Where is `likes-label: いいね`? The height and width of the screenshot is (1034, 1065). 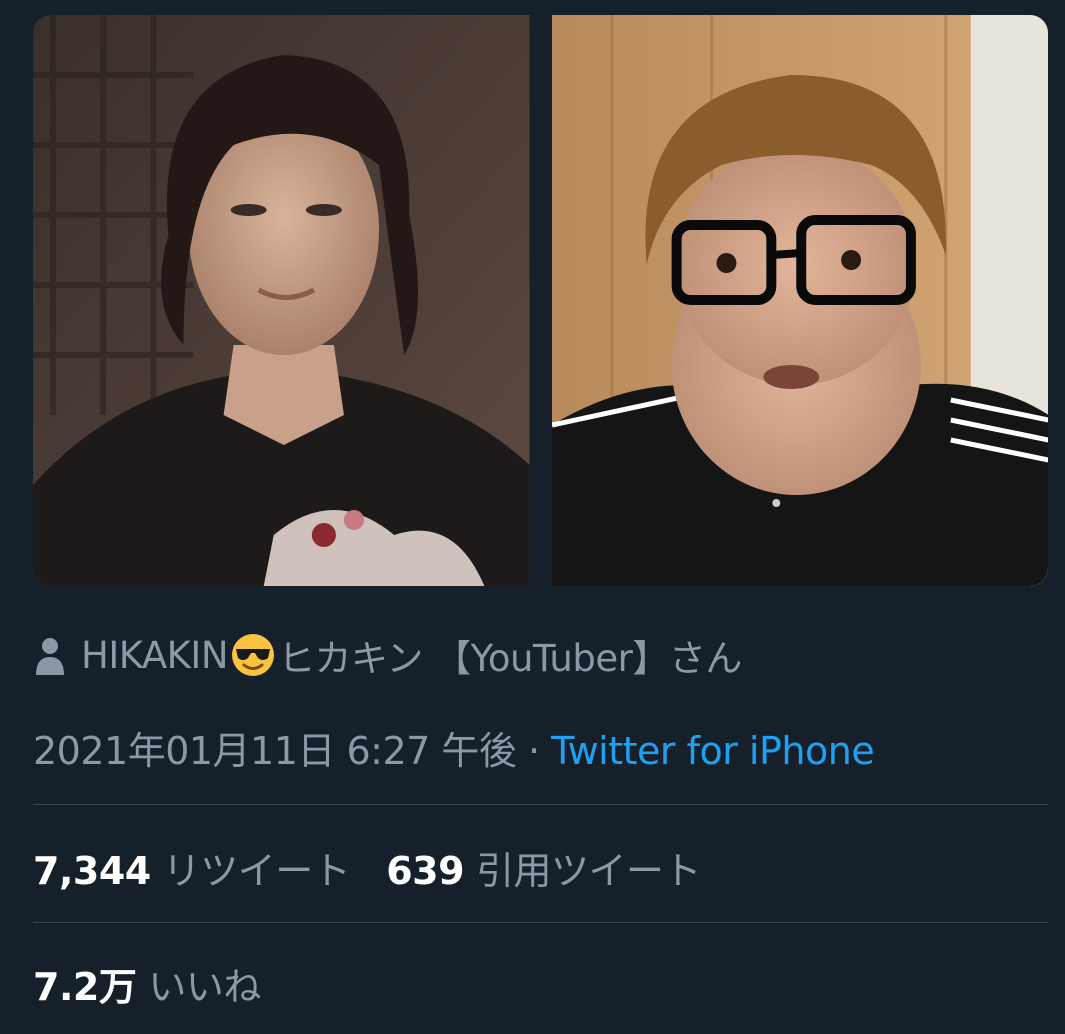 likes-label: いいね is located at coordinates (204, 987).